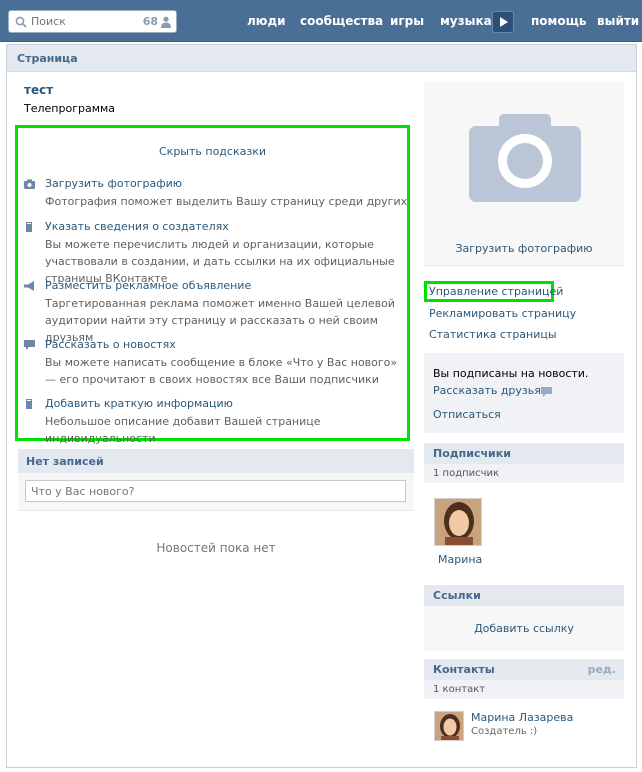 The image size is (642, 772). Describe the element at coordinates (137, 226) in the screenshot. I see `hint-title: Указать сведения о создателях` at that location.